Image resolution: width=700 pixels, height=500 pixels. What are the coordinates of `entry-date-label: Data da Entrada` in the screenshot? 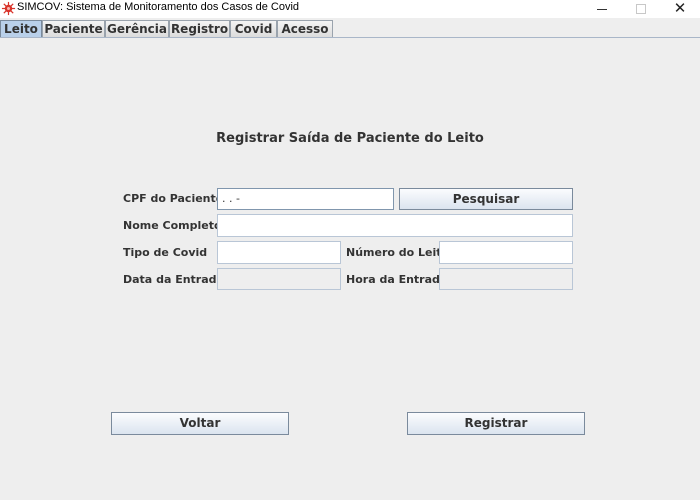 It's located at (173, 279).